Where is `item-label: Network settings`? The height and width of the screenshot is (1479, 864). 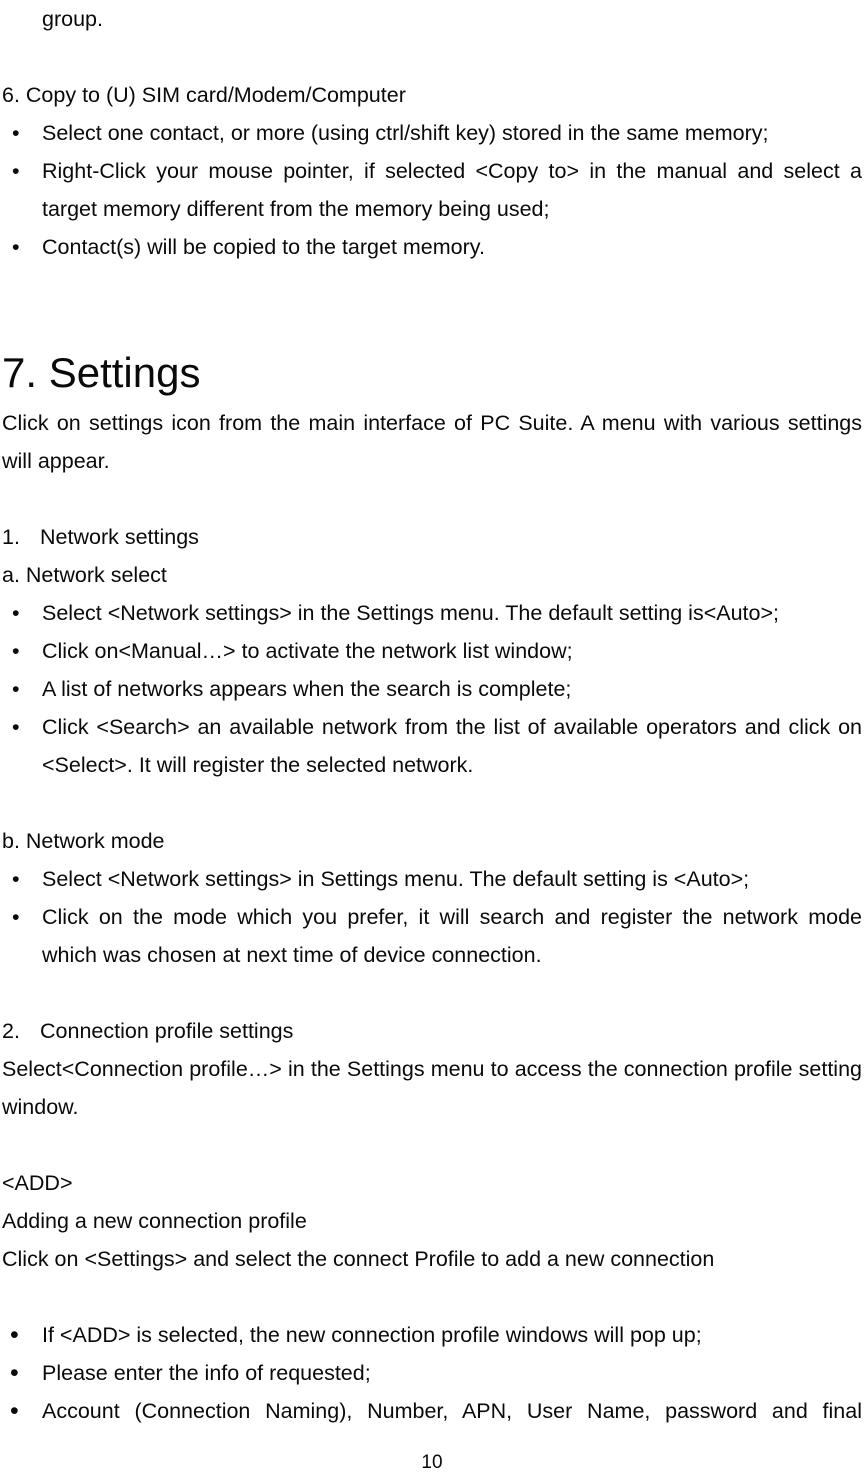 item-label: Network settings is located at coordinates (119, 537).